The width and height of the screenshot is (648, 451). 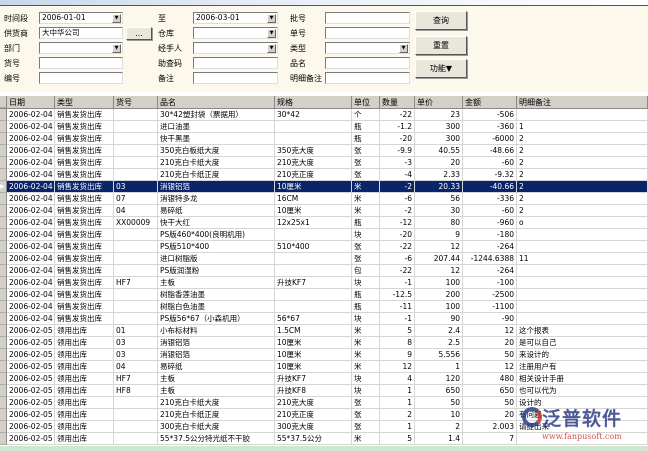 What do you see at coordinates (324, 127) in the screenshot?
I see `table-row: 2006-02-04 销售发货出库 进口油墨 瓶 -1.2 300 -360 1` at bounding box center [324, 127].